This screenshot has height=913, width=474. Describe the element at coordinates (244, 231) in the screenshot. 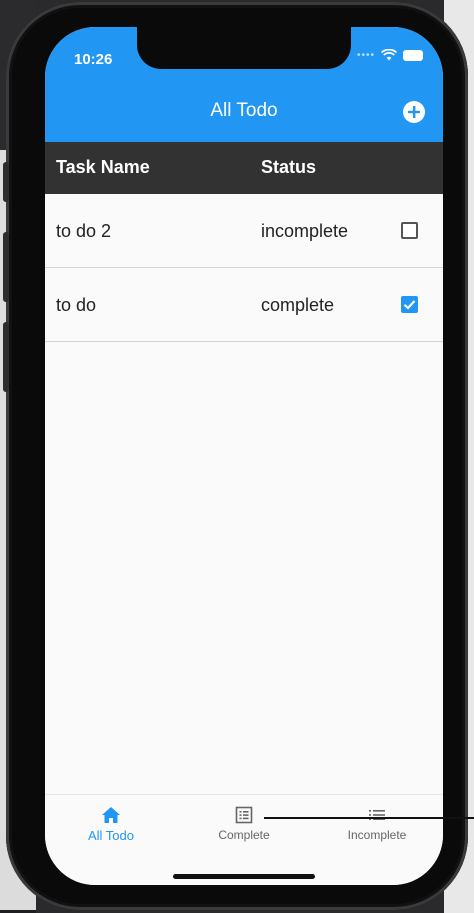

I see `table-row: to do 2 incomplete` at that location.